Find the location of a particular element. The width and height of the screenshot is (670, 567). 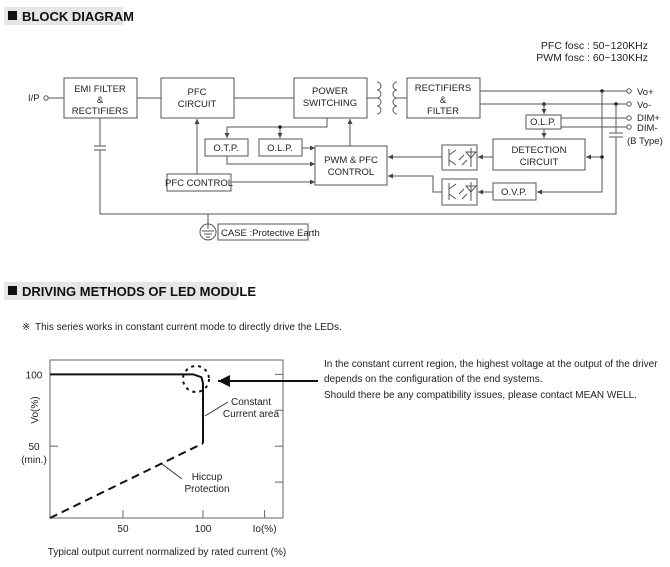

hiccup-protection-annotation: Hiccup Protection is located at coordinates (195, 479).